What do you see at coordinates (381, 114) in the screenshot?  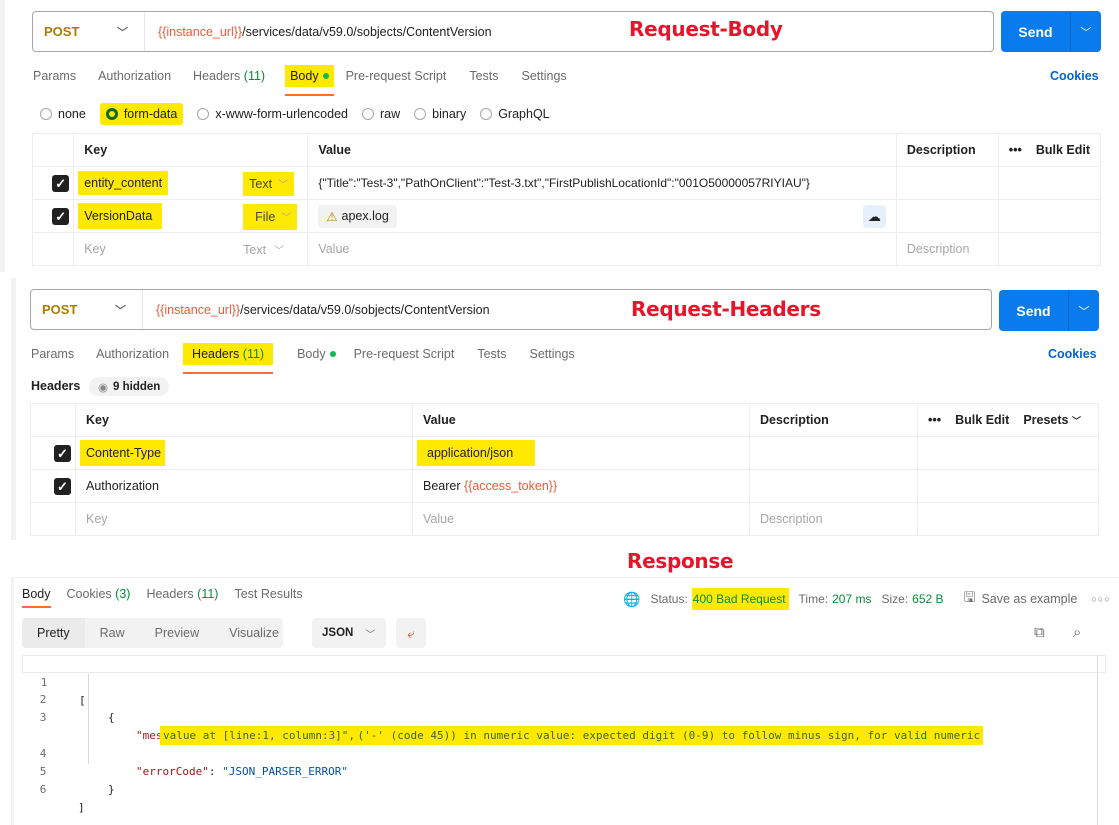 I see `radio-raw: raw` at bounding box center [381, 114].